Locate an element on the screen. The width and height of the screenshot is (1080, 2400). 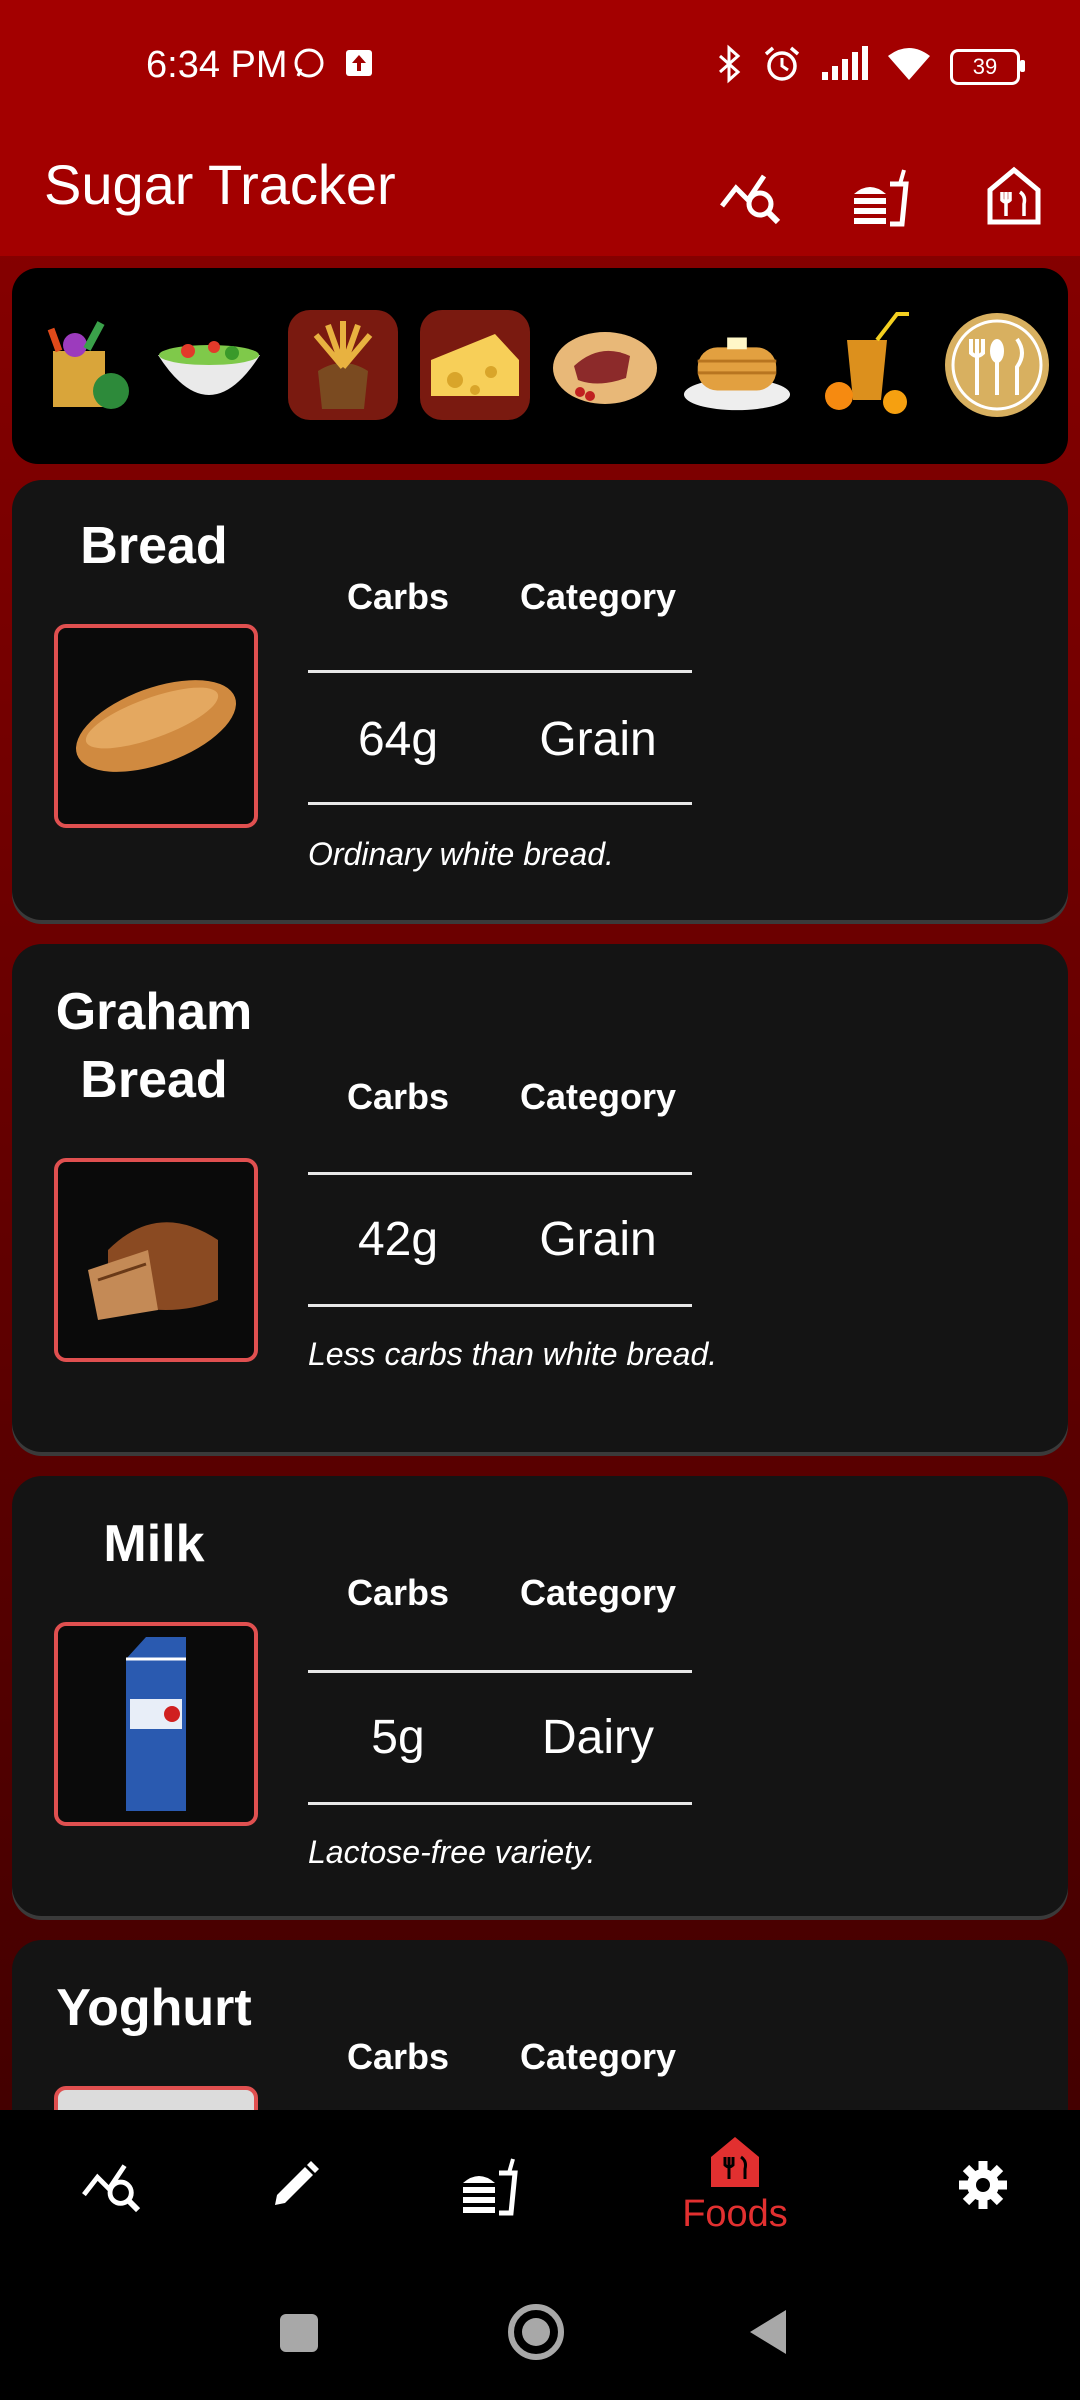
meat-category-icon is located at coordinates (605, 365).